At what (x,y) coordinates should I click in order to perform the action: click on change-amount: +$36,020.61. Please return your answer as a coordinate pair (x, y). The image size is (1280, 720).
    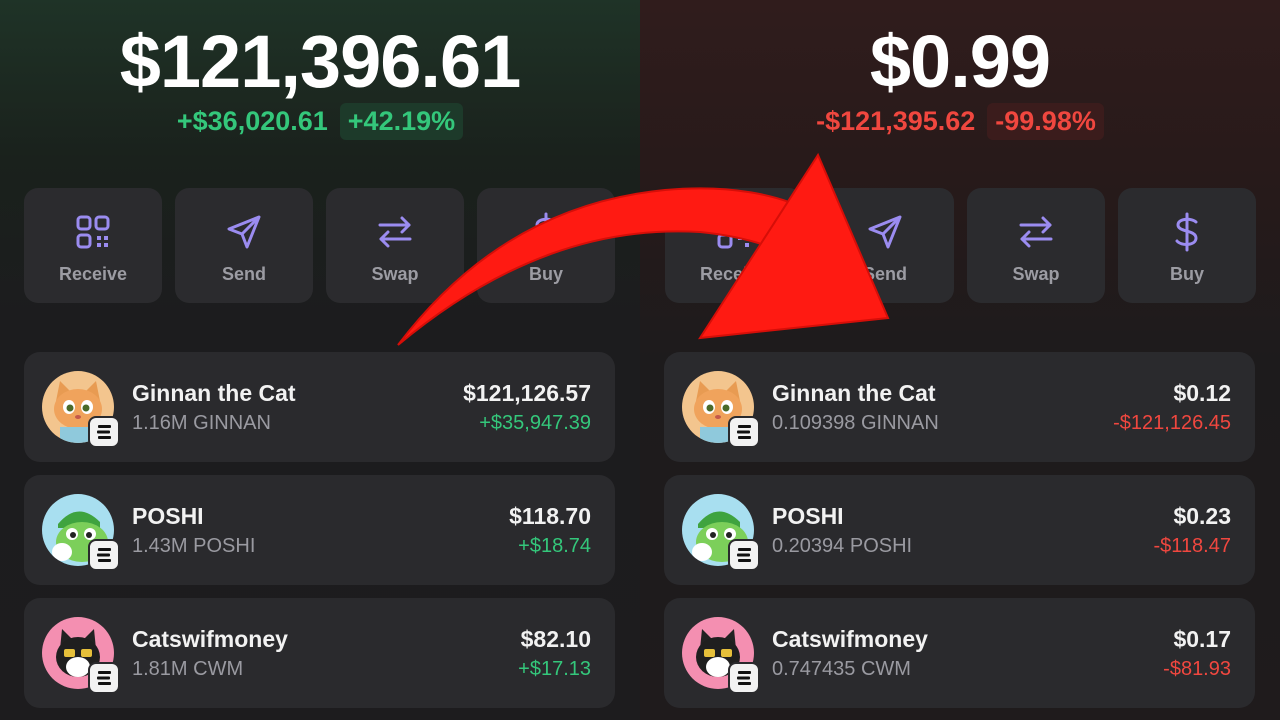
    Looking at the image, I should click on (252, 121).